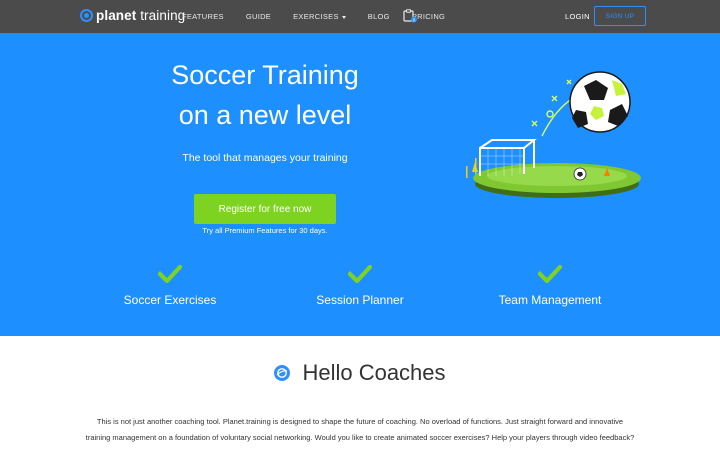 The height and width of the screenshot is (450, 720). I want to click on feature-team-management: Team Management, so click(550, 286).